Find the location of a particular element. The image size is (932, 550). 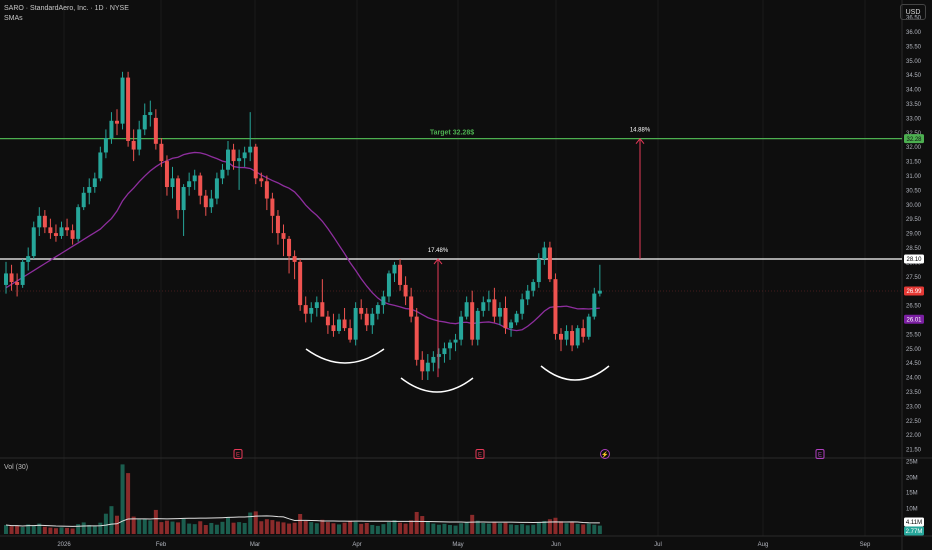

price-tick-label: 21.50 is located at coordinates (914, 451).